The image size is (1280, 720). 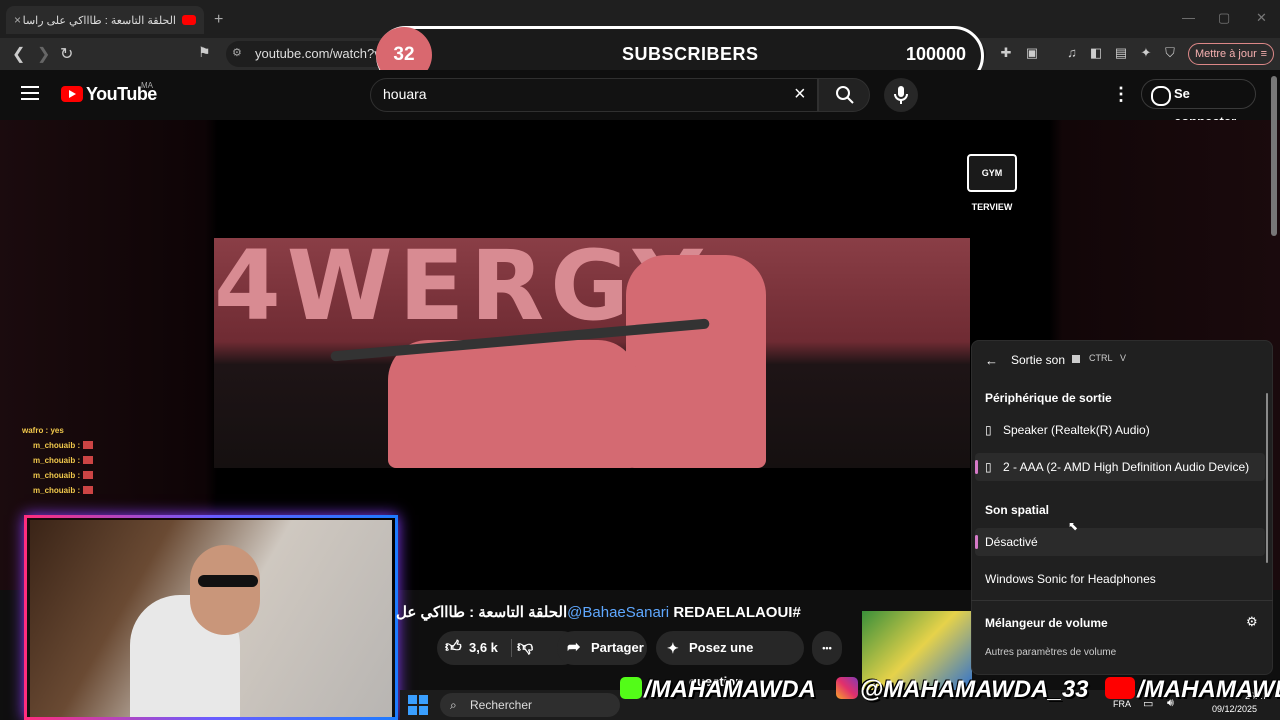 What do you see at coordinates (594, 95) in the screenshot?
I see `search-input` at bounding box center [594, 95].